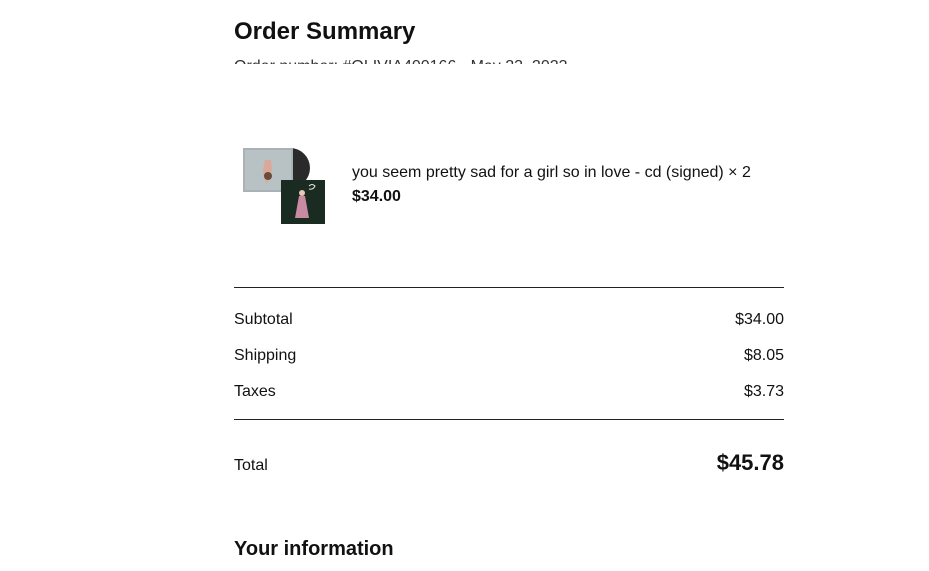 The image size is (929, 571). Describe the element at coordinates (509, 356) in the screenshot. I see `shipping-row: Shipping $8.05` at that location.